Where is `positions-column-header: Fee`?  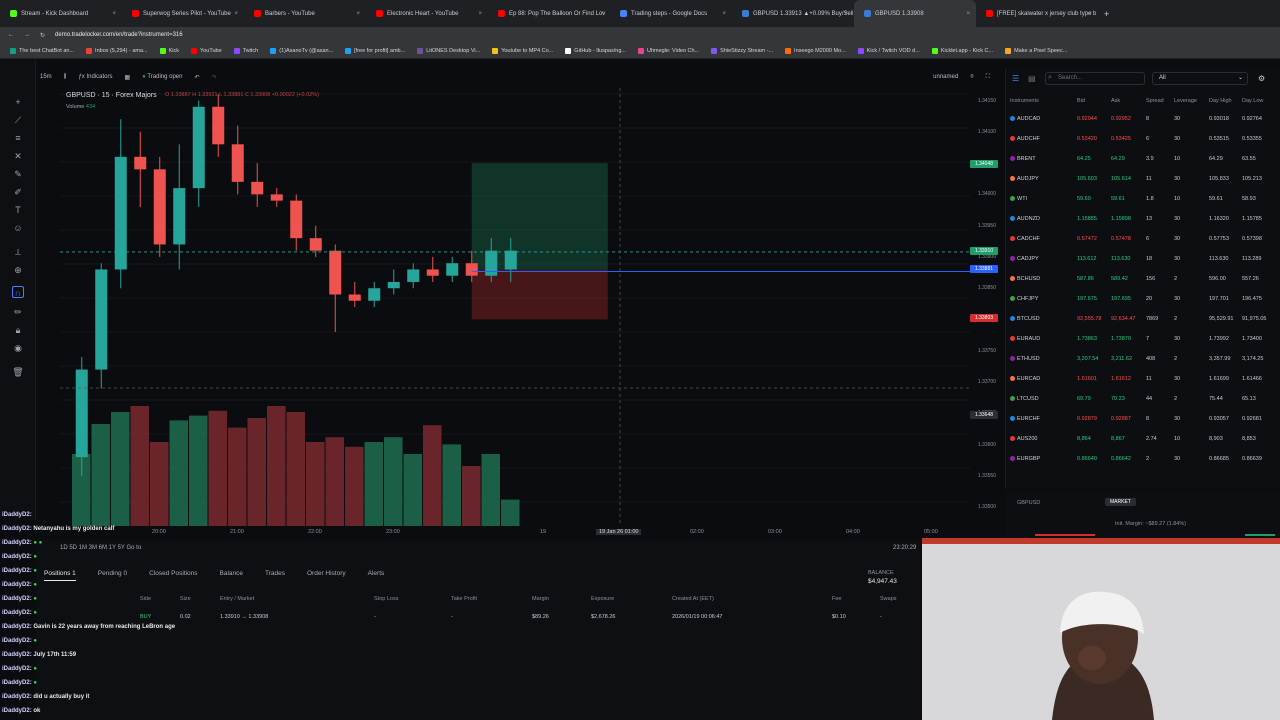
positions-column-header: Fee is located at coordinates (836, 599).